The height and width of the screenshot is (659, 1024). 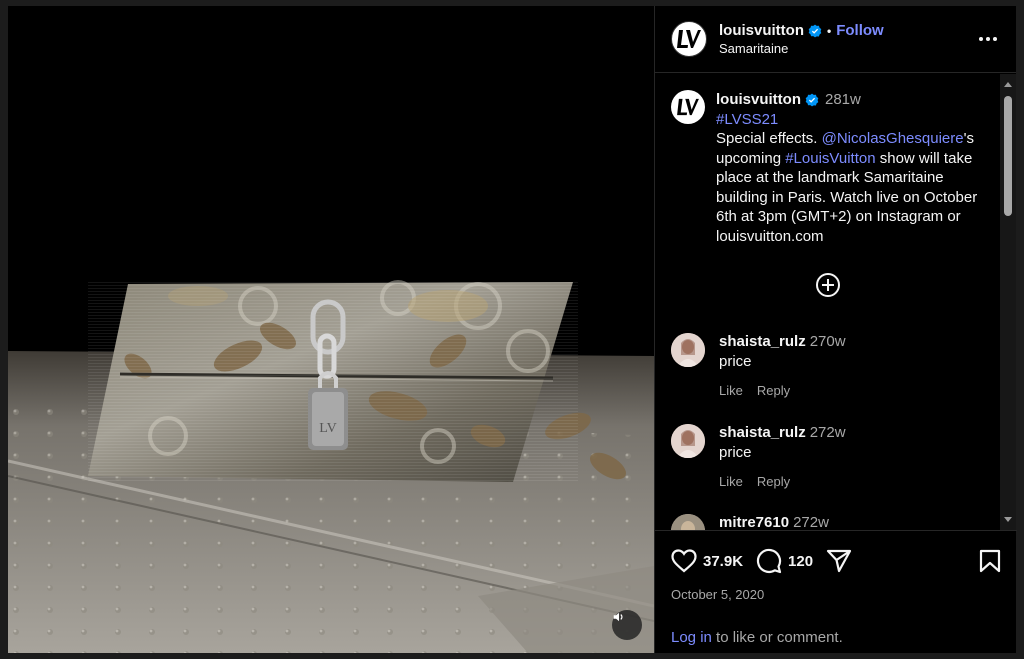 I want to click on mention-link: @NicolasGhesquiere, so click(x=893, y=138).